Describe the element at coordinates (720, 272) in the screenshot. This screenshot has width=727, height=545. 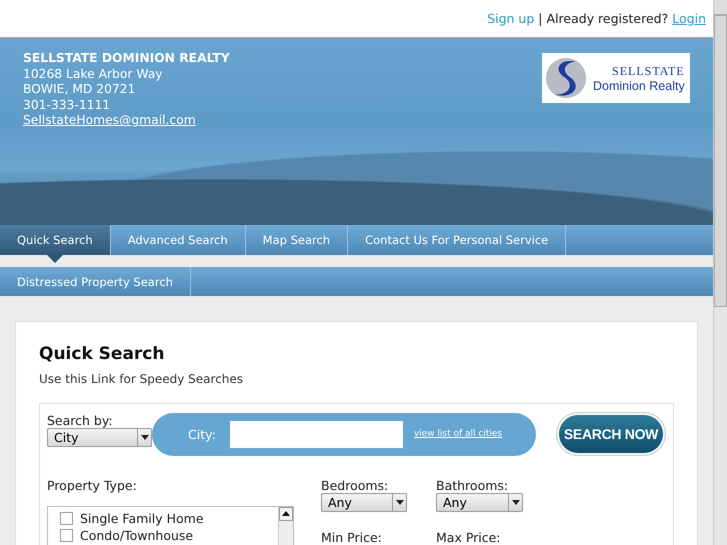
I see `page-scrollbar` at that location.